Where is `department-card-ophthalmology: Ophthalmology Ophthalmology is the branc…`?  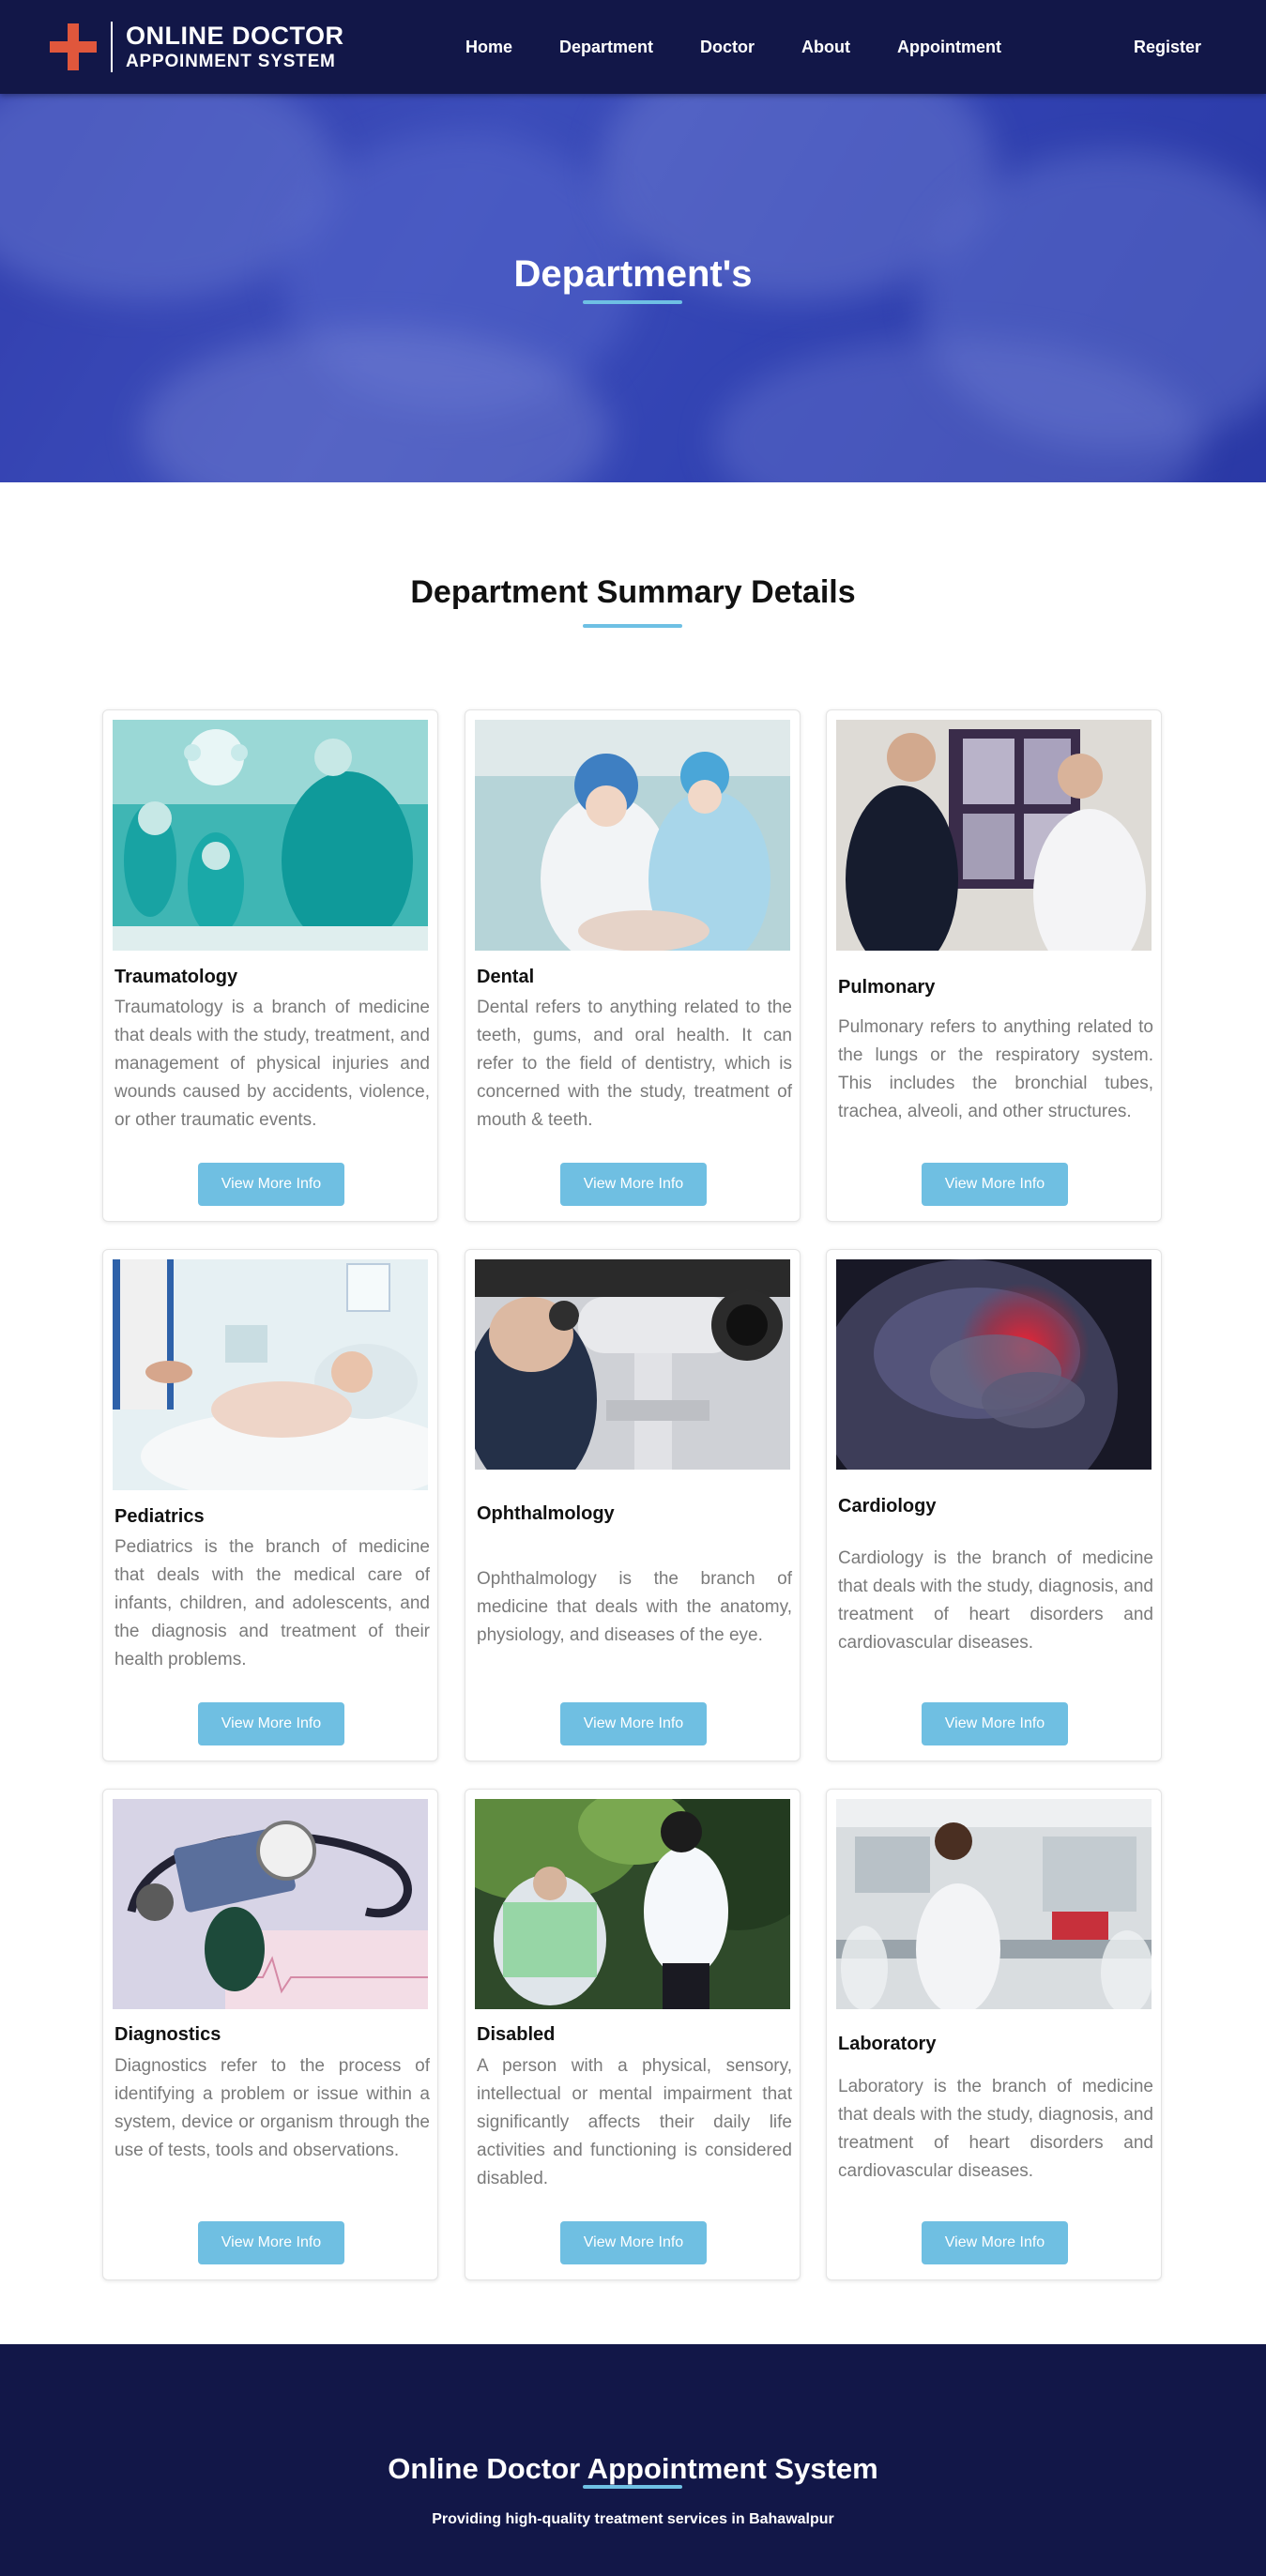 department-card-ophthalmology: Ophthalmology Ophthalmology is the branc… is located at coordinates (633, 1505).